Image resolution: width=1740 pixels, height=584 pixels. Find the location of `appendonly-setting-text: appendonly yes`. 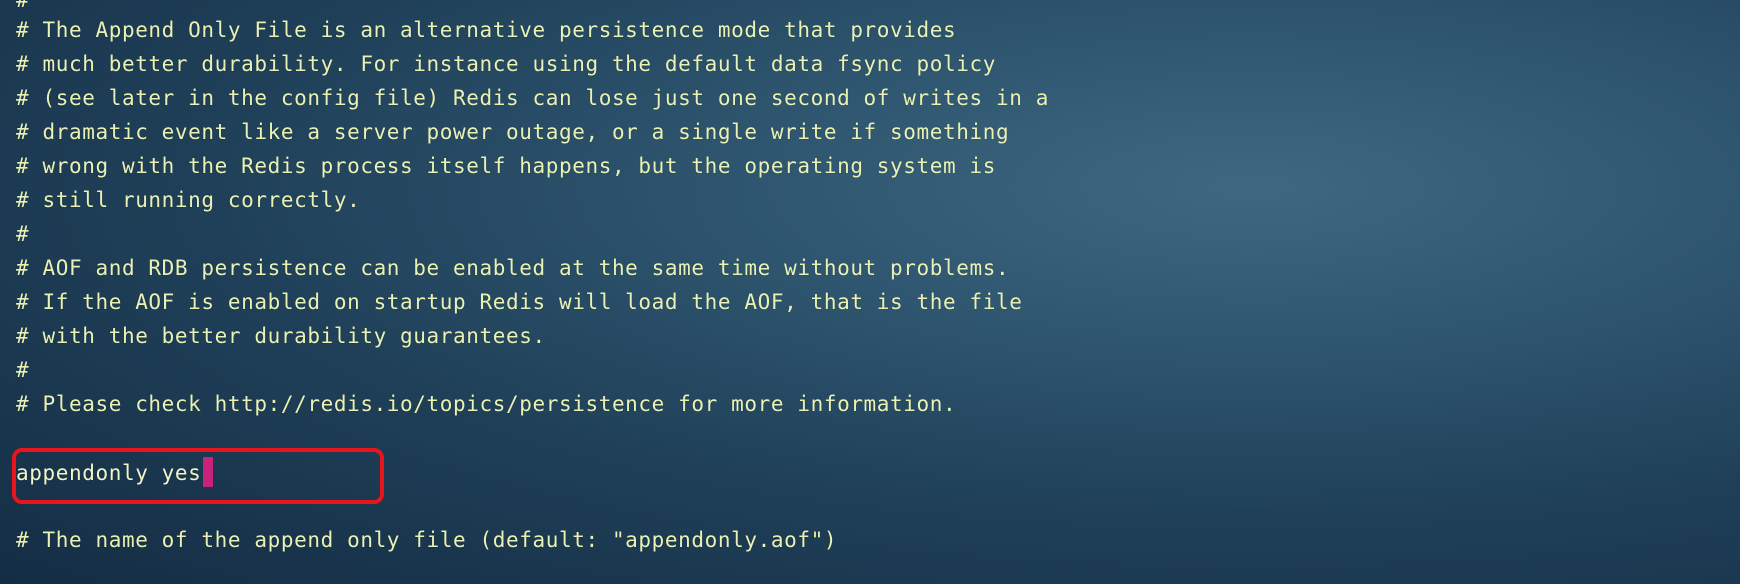

appendonly-setting-text: appendonly yes is located at coordinates (109, 473).